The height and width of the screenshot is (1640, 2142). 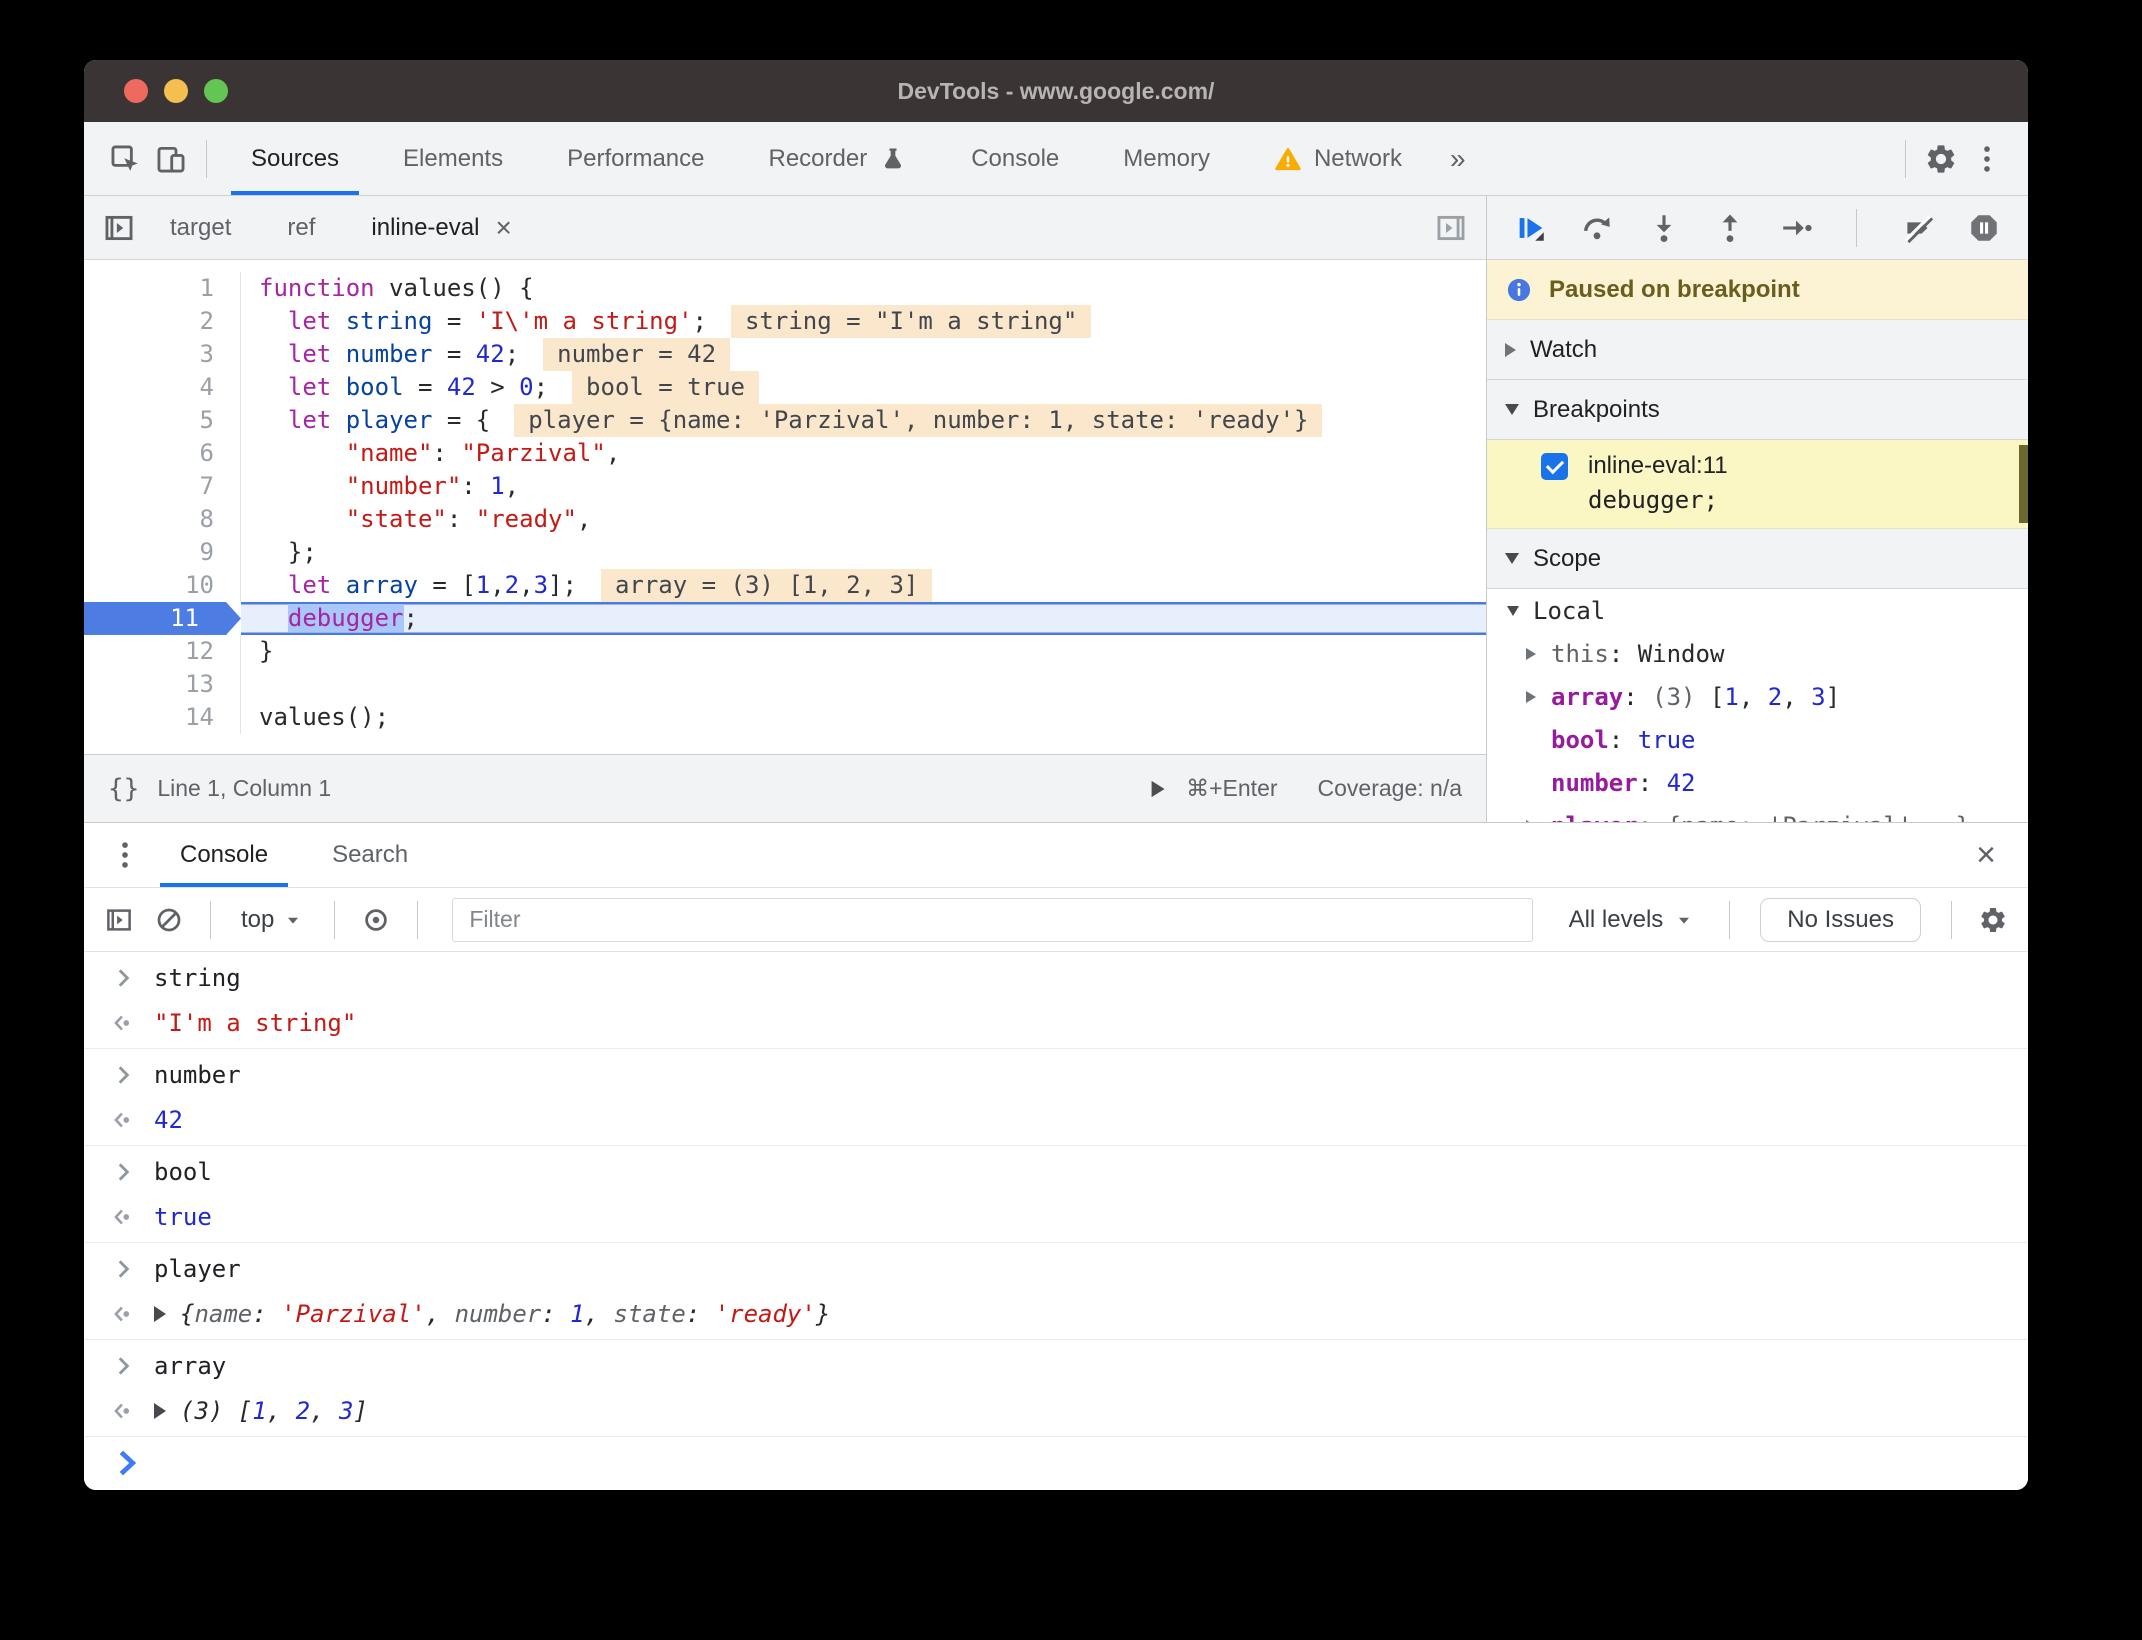 I want to click on run-snippet-icon, so click(x=1157, y=789).